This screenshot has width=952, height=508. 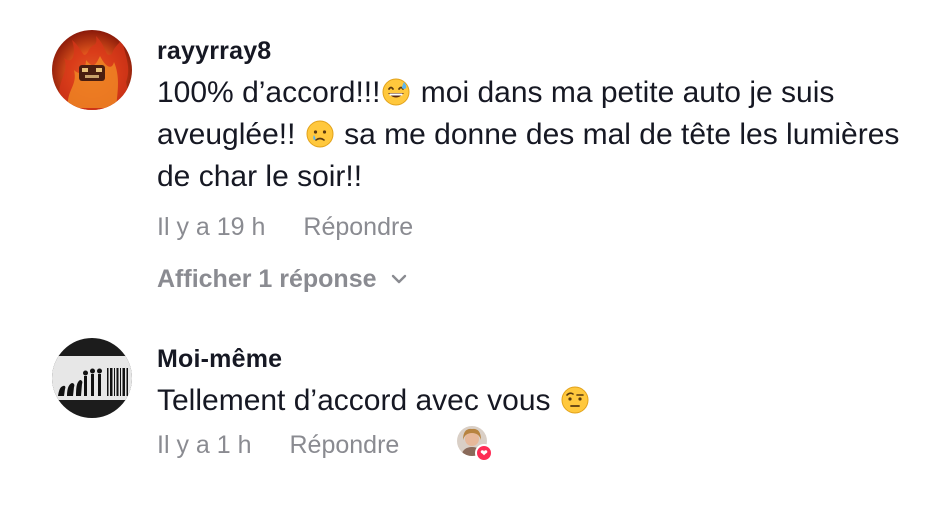 I want to click on view-replies-label: Afficher 1 réponse, so click(x=267, y=279).